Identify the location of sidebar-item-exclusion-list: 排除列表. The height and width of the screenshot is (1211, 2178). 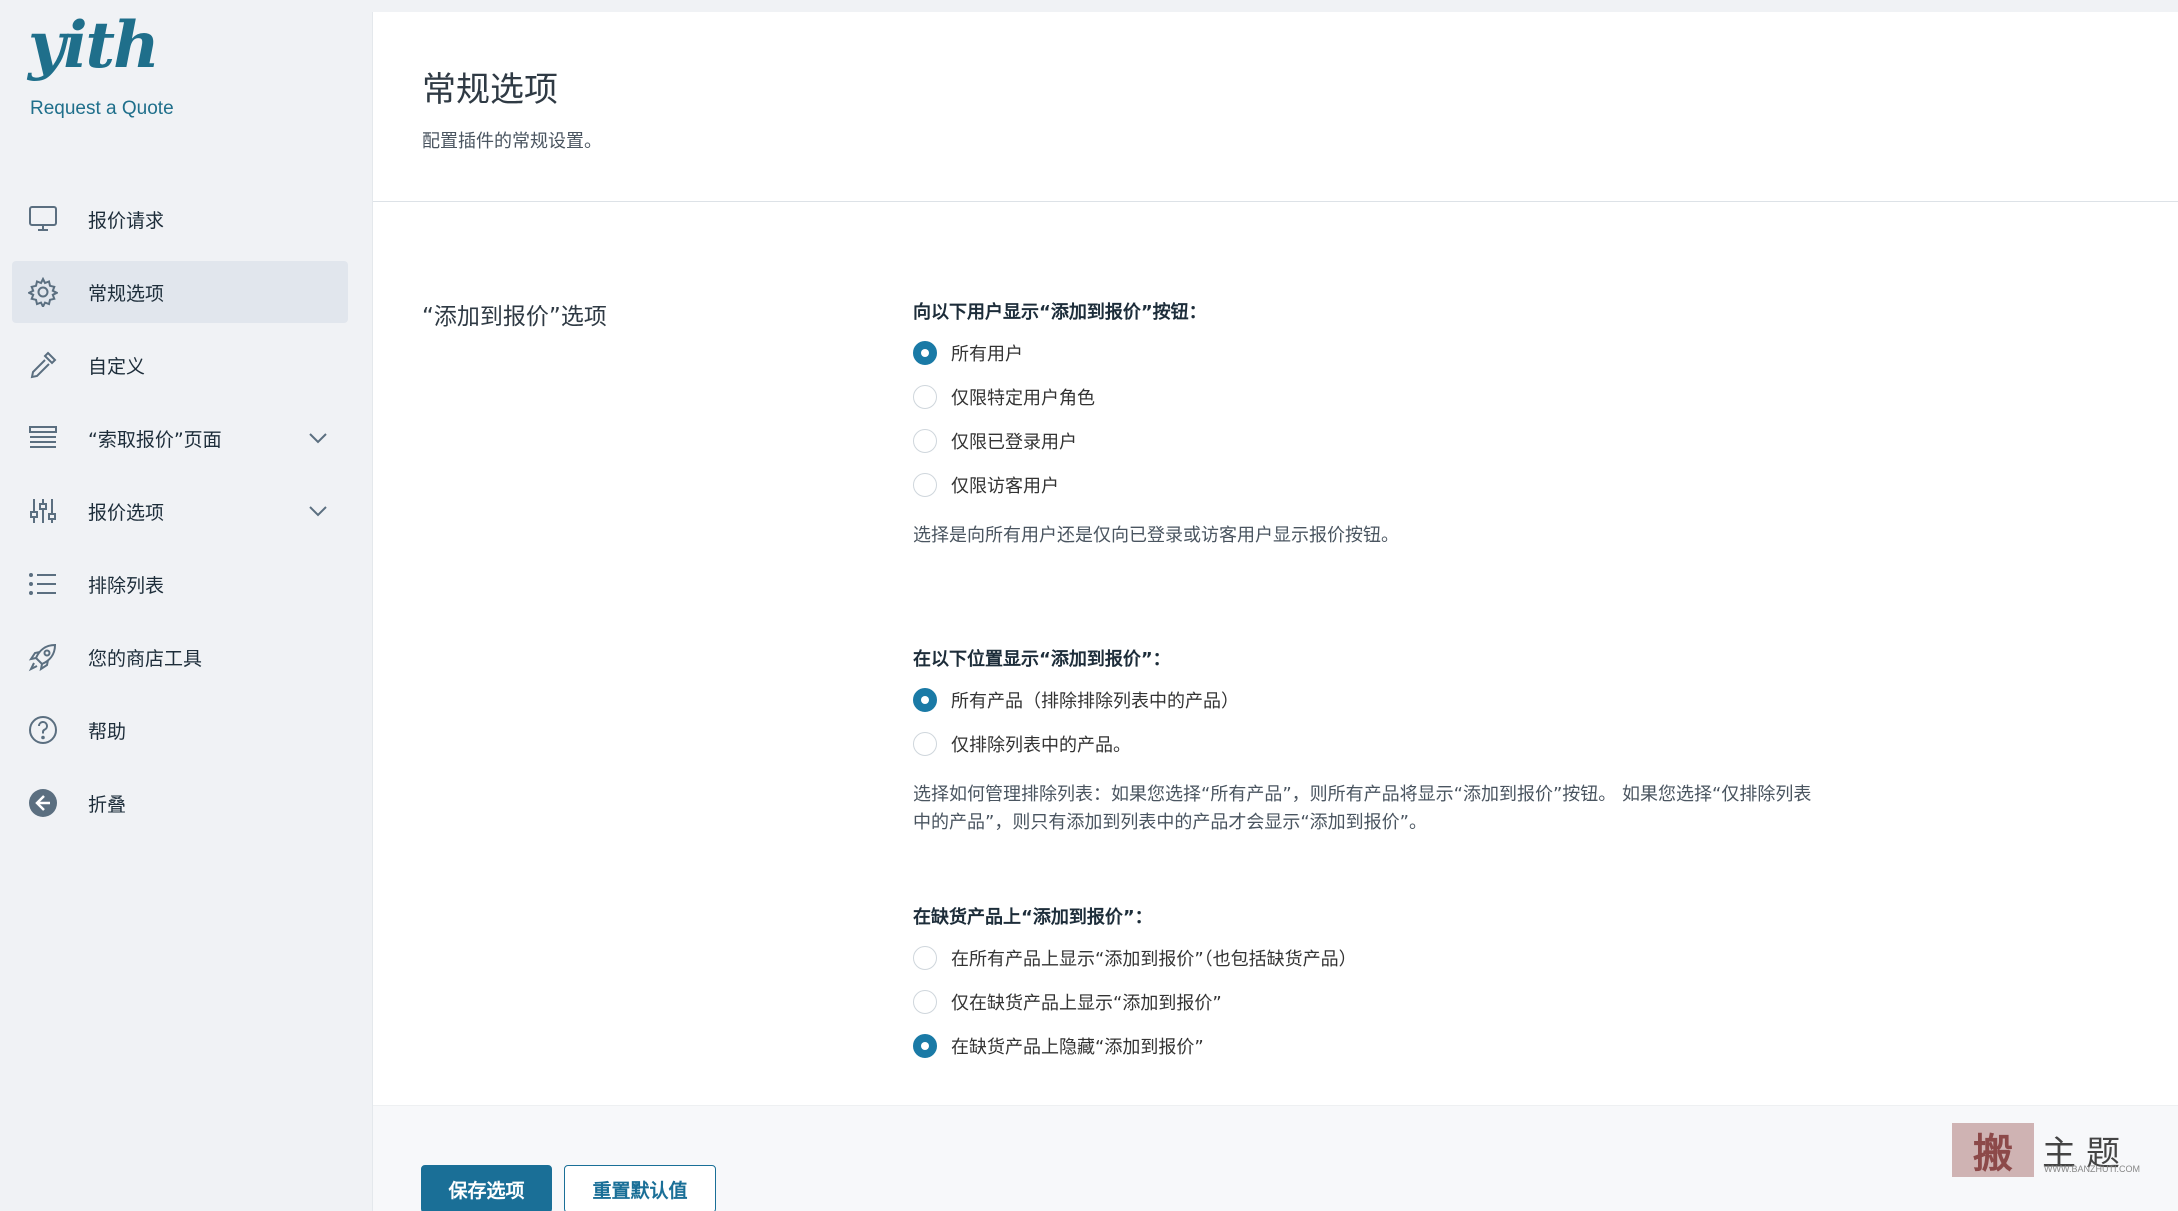
(180, 584).